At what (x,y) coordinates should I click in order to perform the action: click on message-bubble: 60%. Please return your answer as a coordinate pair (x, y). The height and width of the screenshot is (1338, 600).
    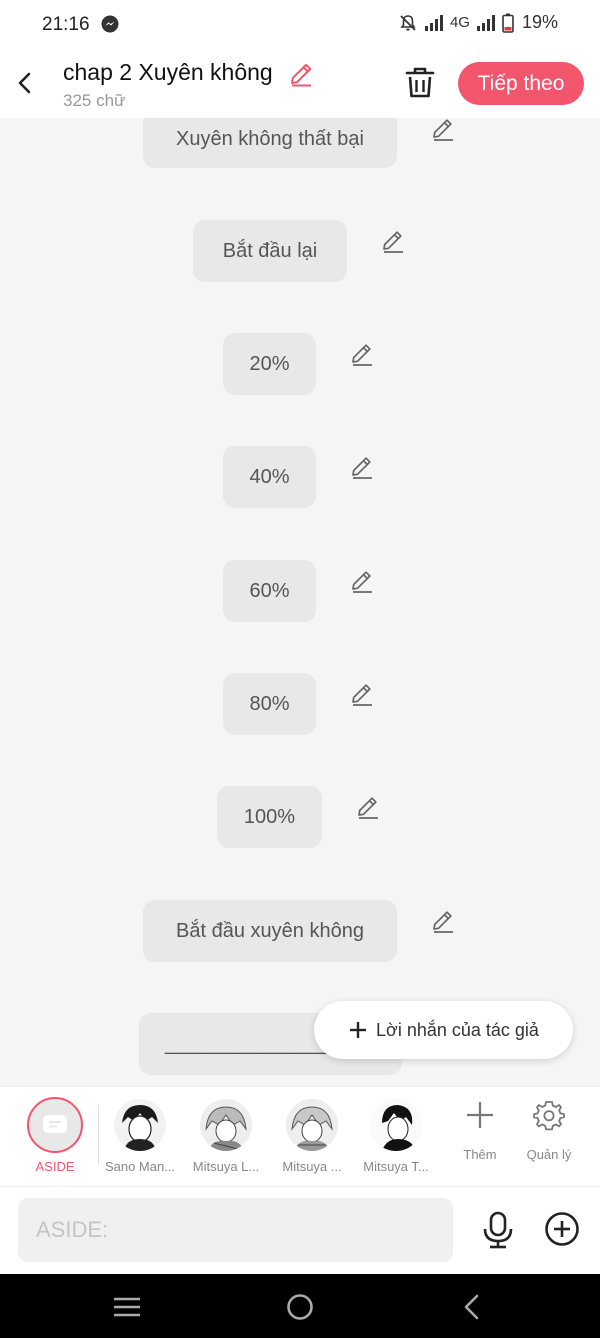
    Looking at the image, I should click on (269, 591).